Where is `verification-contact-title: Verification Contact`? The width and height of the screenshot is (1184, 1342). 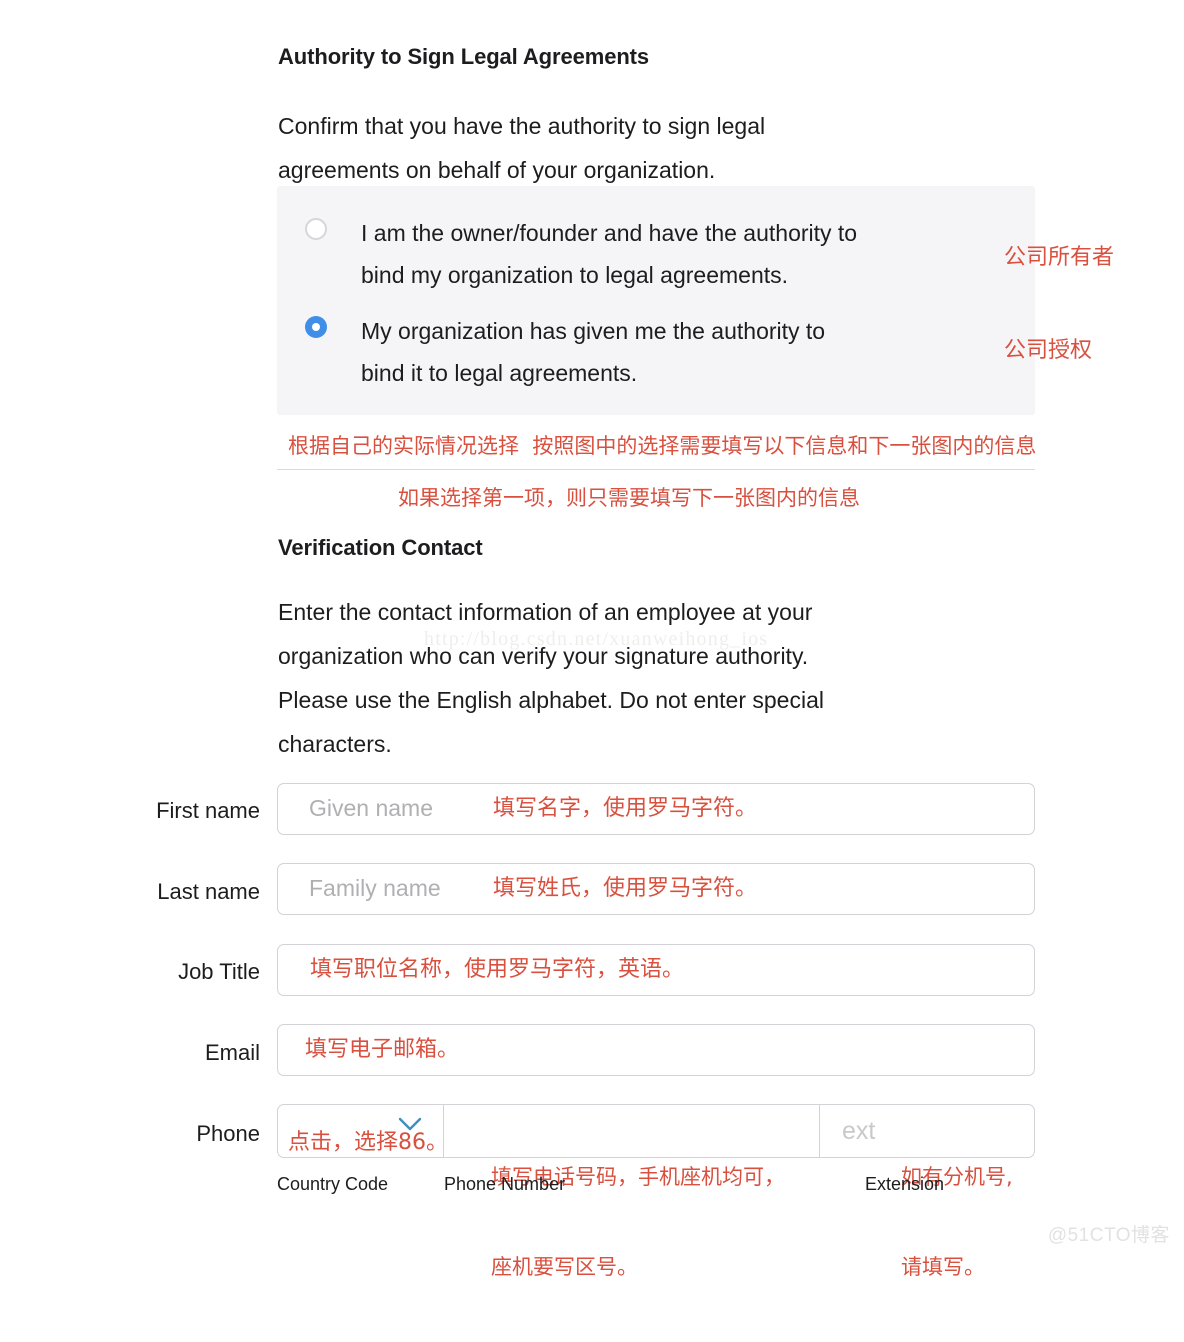
verification-contact-title: Verification Contact is located at coordinates (380, 547).